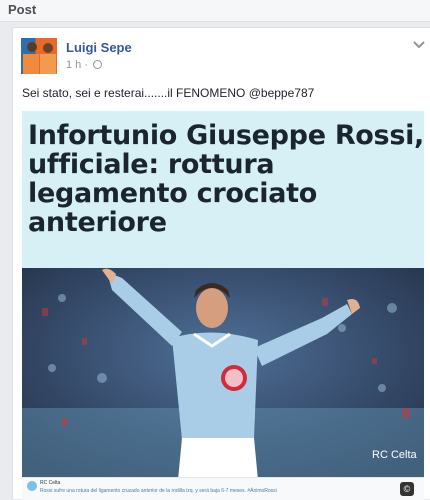 Image resolution: width=430 pixels, height=500 pixels. I want to click on tweet-author: RC Celta, so click(50, 483).